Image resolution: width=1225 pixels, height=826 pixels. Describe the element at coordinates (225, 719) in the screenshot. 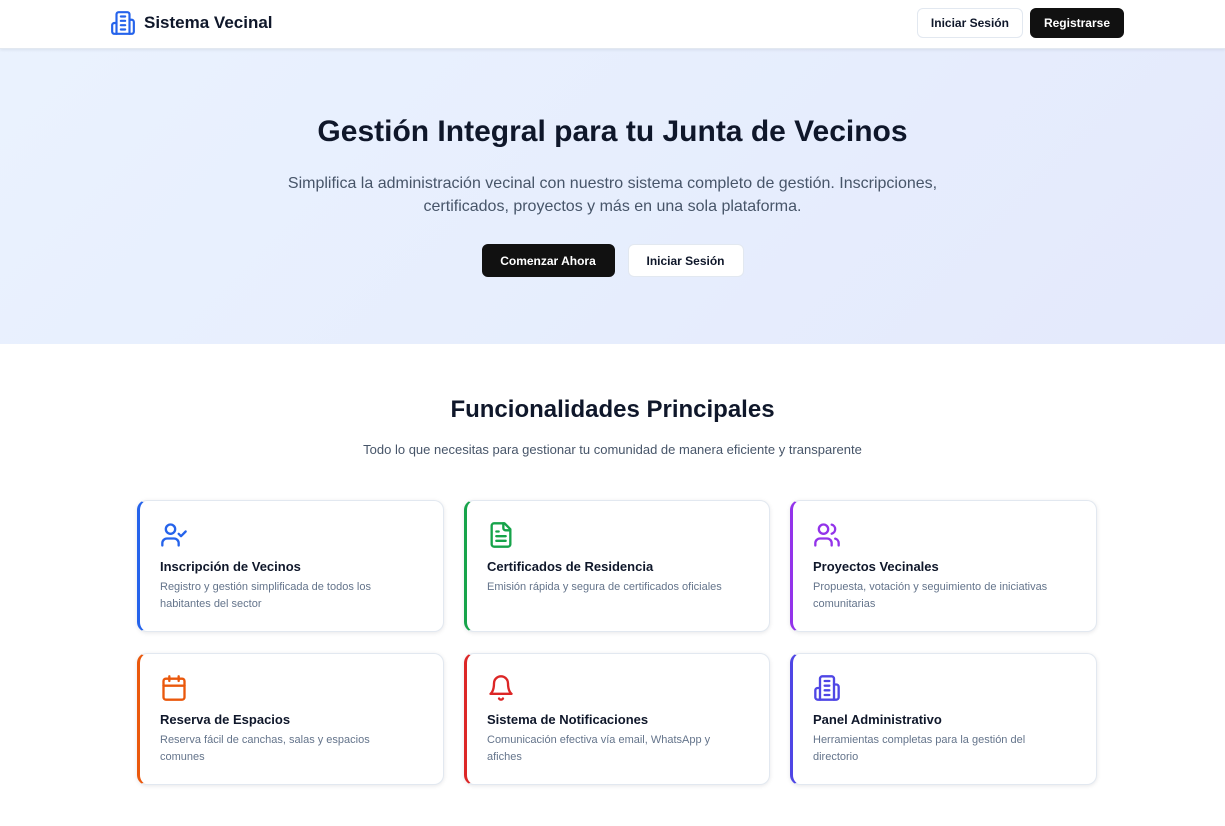

I see `feature-title: Reserva de Espacios` at that location.